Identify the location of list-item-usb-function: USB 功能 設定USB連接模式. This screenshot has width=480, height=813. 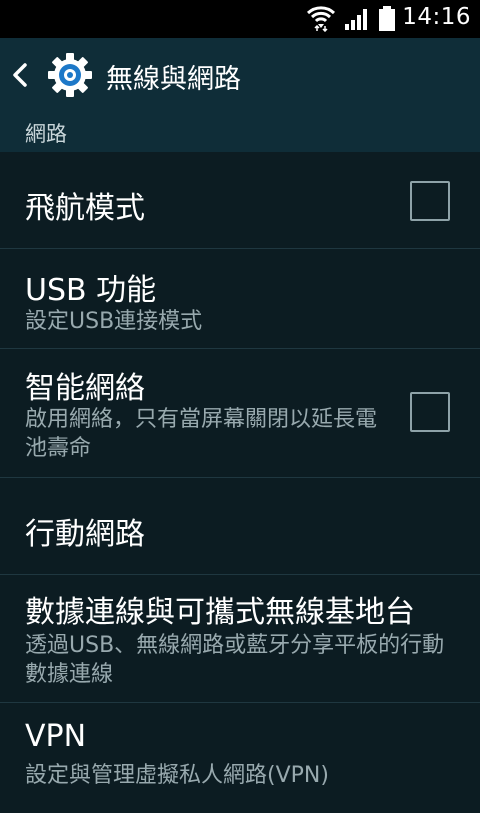
(240, 299).